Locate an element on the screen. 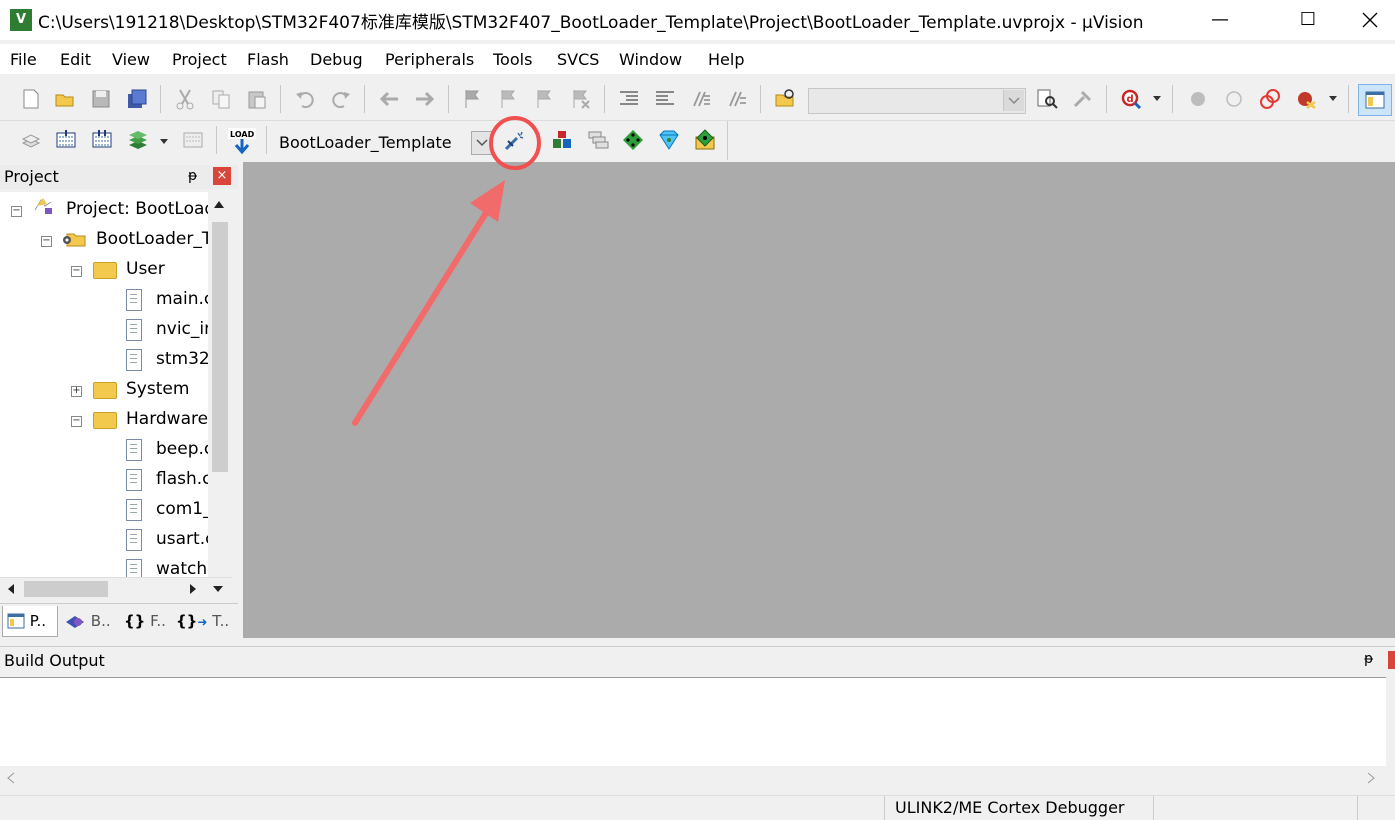 The image size is (1395, 820). tree-item-file: nvic_ir is located at coordinates (183, 329).